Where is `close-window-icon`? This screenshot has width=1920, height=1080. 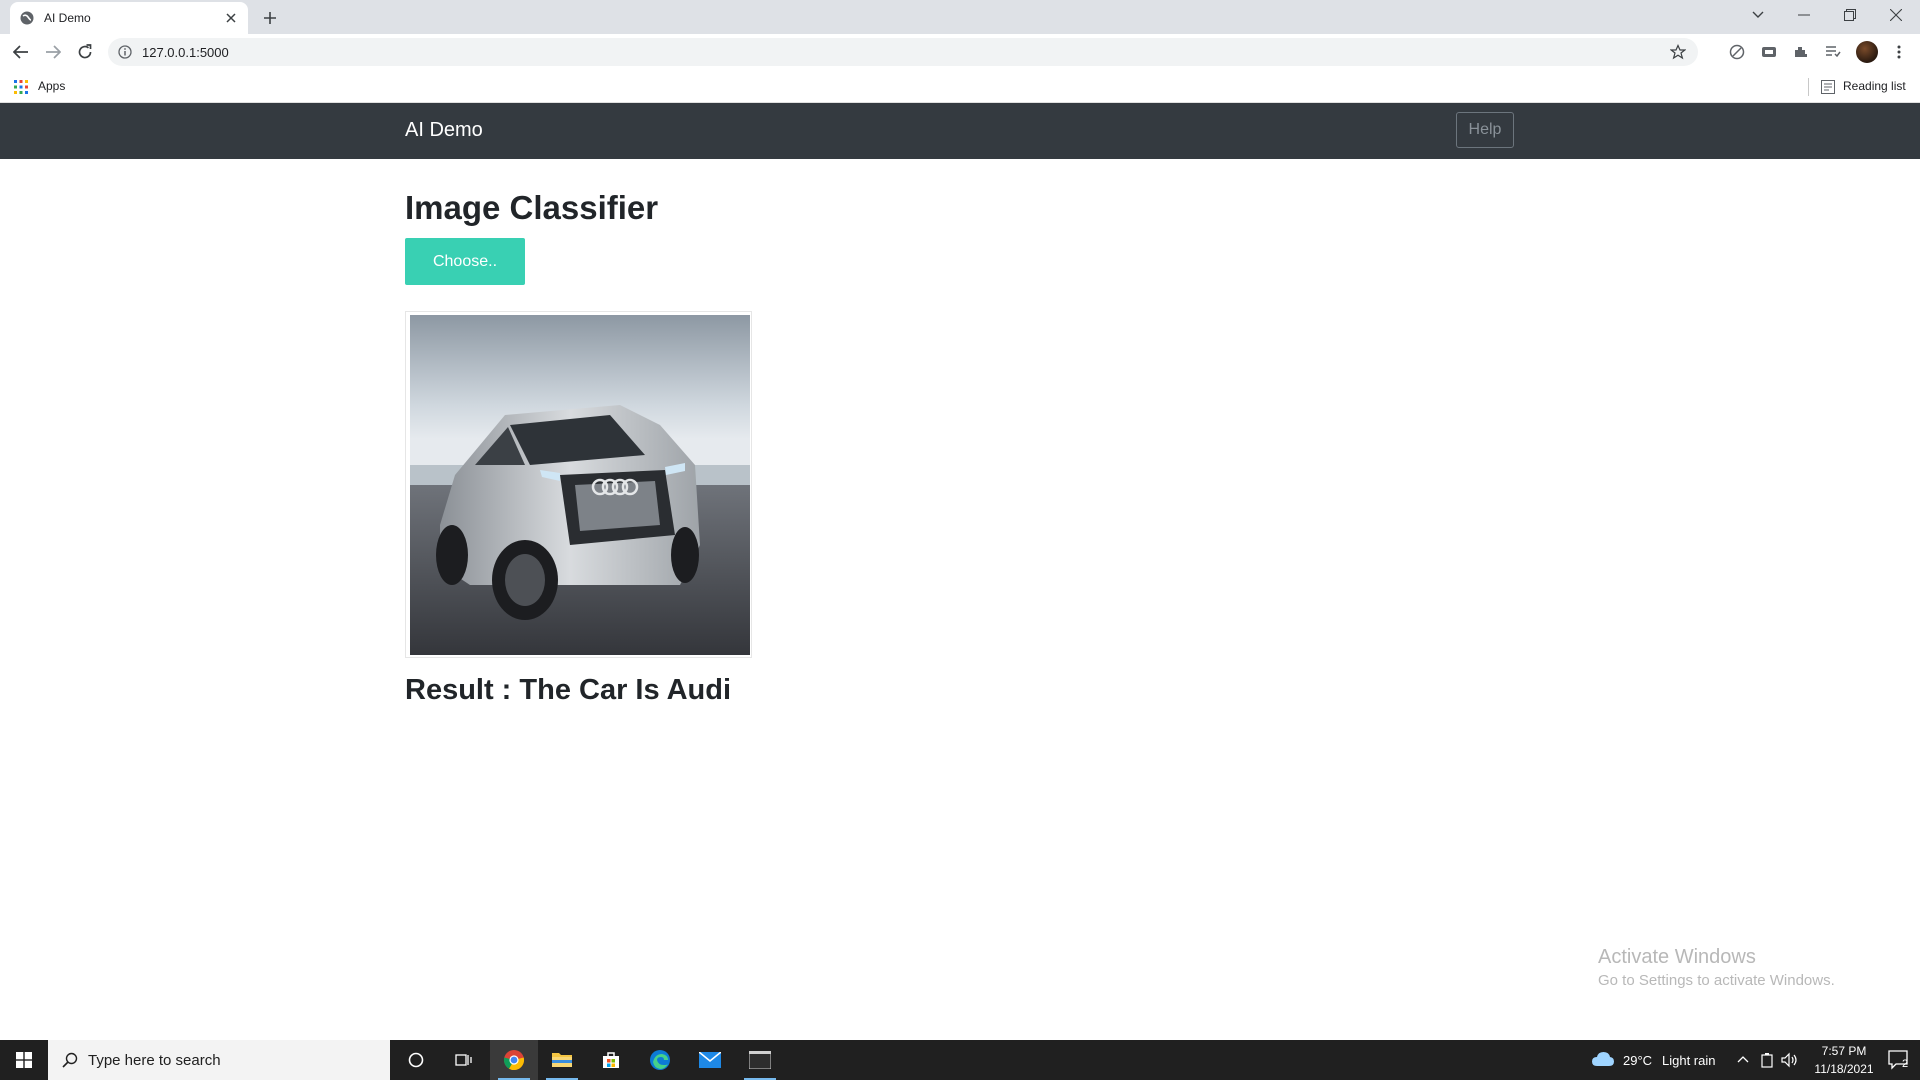 close-window-icon is located at coordinates (1896, 15).